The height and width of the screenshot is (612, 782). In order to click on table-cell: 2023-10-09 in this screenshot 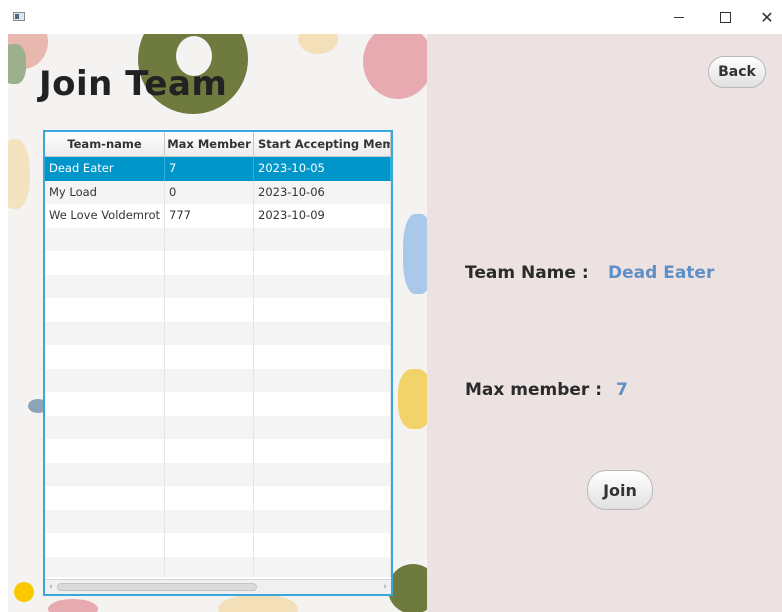, I will do `click(322, 216)`.